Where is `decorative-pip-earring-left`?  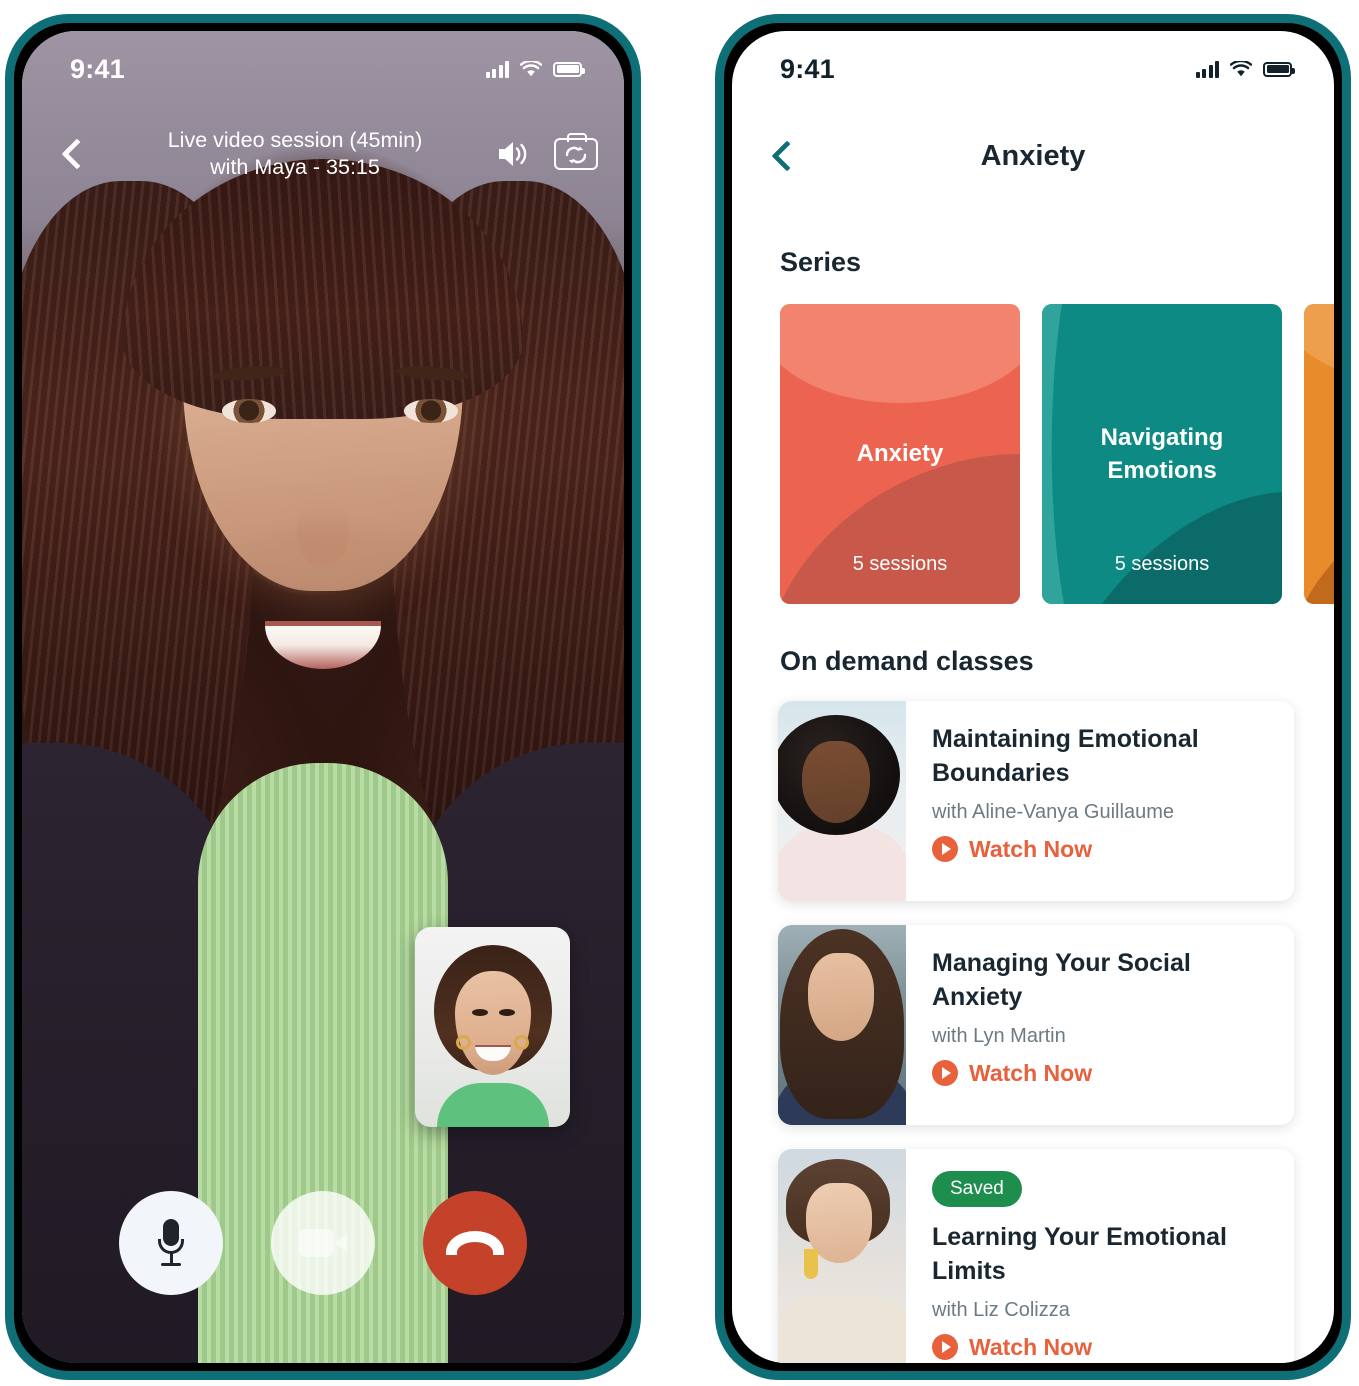 decorative-pip-earring-left is located at coordinates (463, 1042).